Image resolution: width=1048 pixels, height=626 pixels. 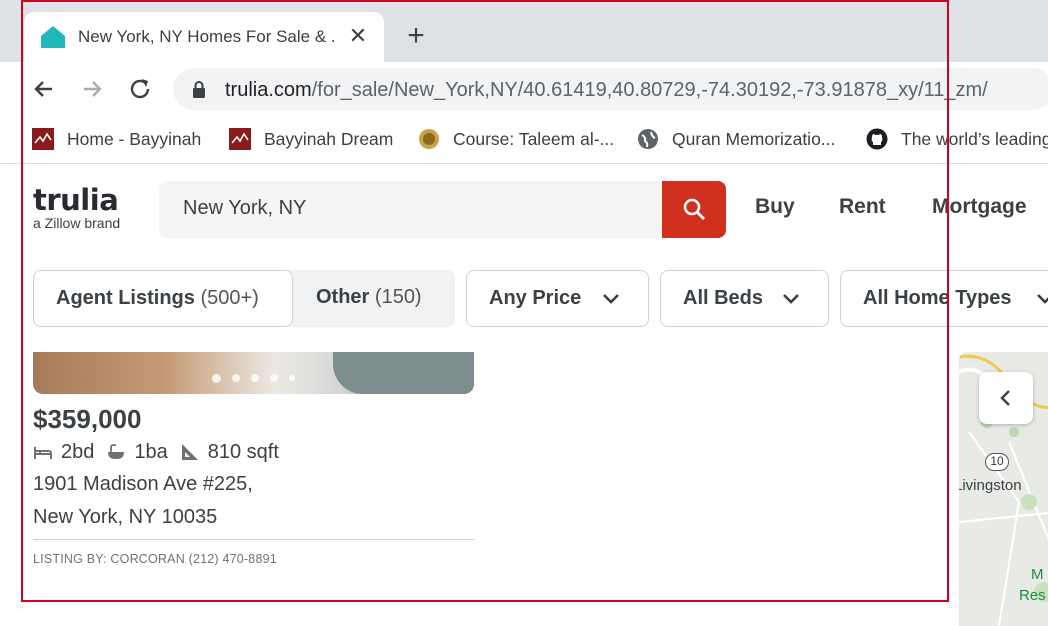 I want to click on nav-rent: Rent, so click(x=862, y=207).